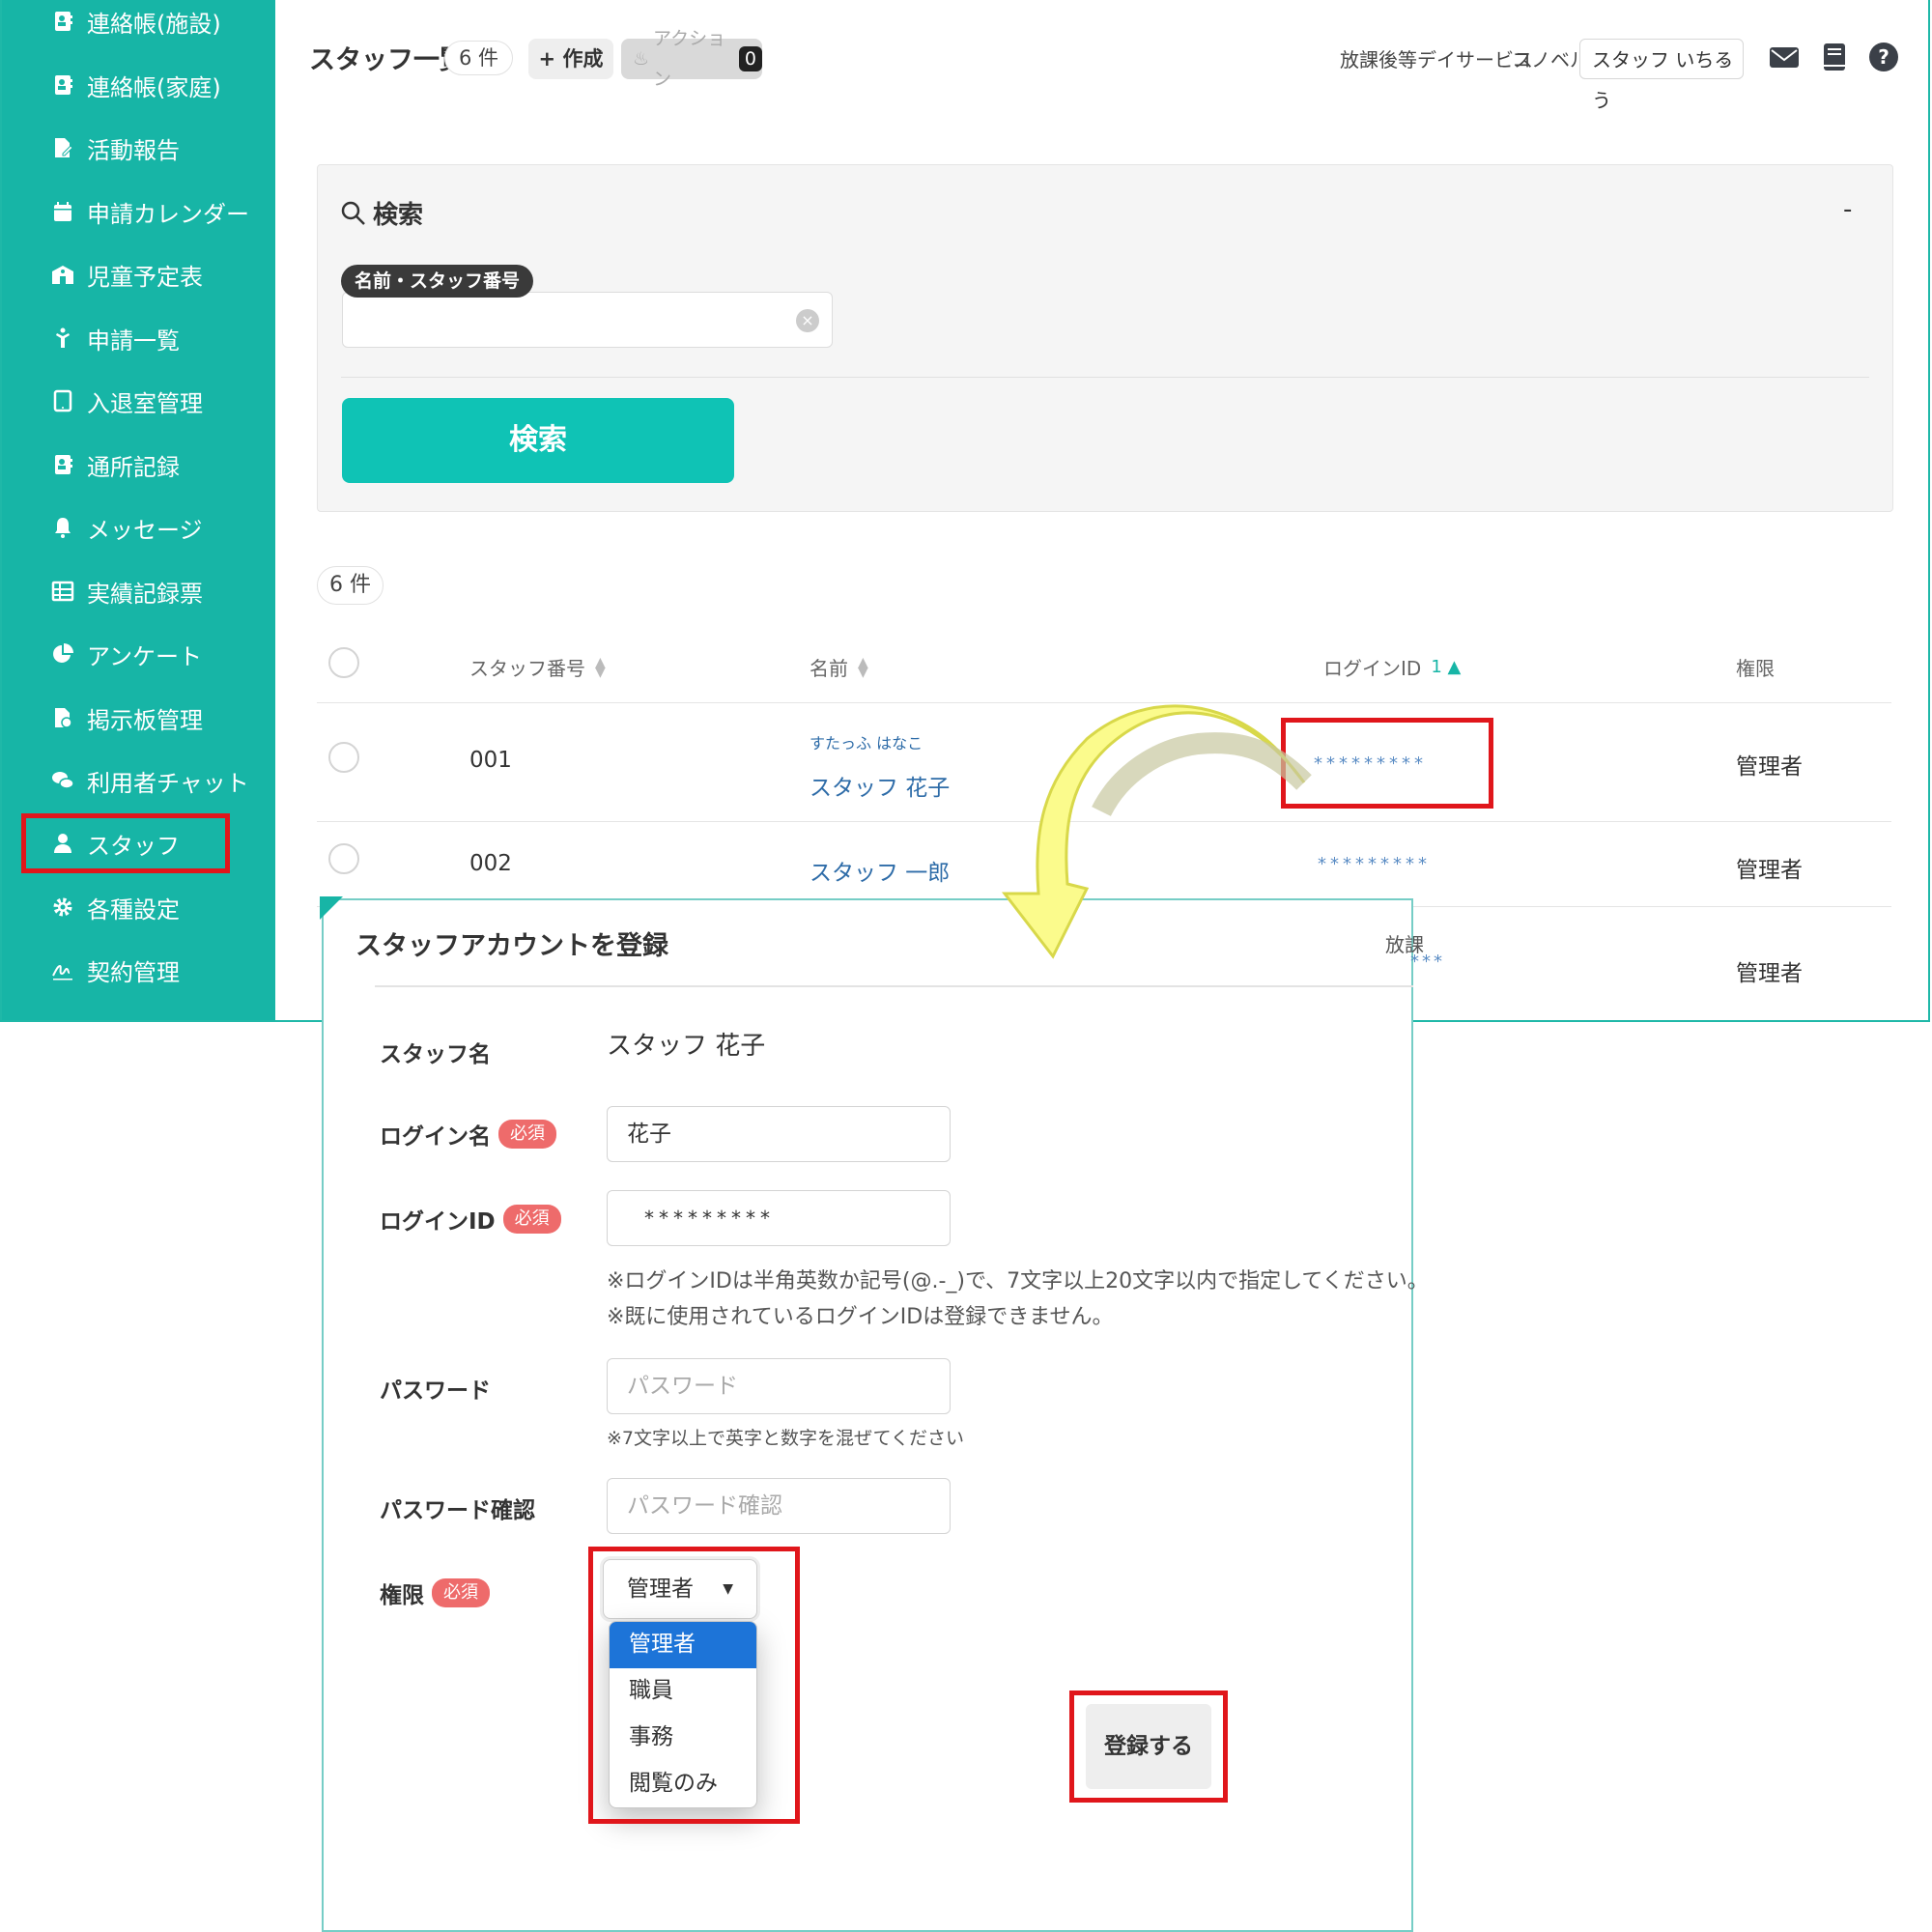 The height and width of the screenshot is (1932, 1932). Describe the element at coordinates (343, 662) in the screenshot. I see `select-all-checkbox` at that location.